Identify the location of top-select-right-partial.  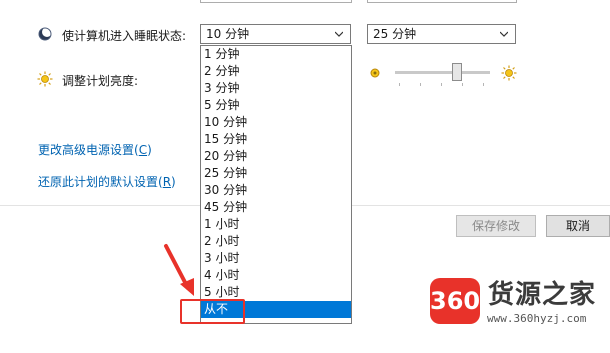
(442, 1).